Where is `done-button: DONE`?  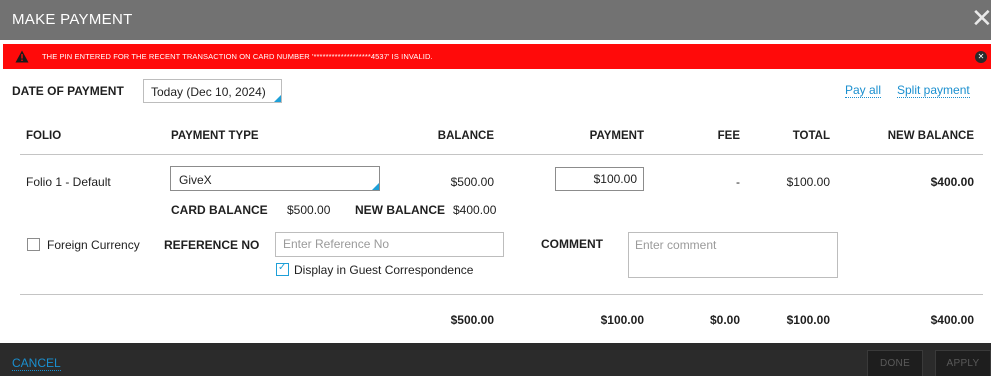
done-button: DONE is located at coordinates (895, 363).